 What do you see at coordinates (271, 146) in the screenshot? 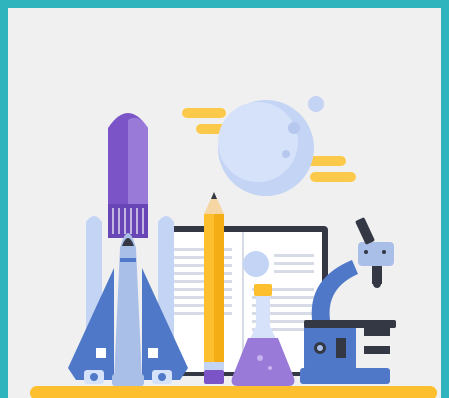
I see `moon-icon` at bounding box center [271, 146].